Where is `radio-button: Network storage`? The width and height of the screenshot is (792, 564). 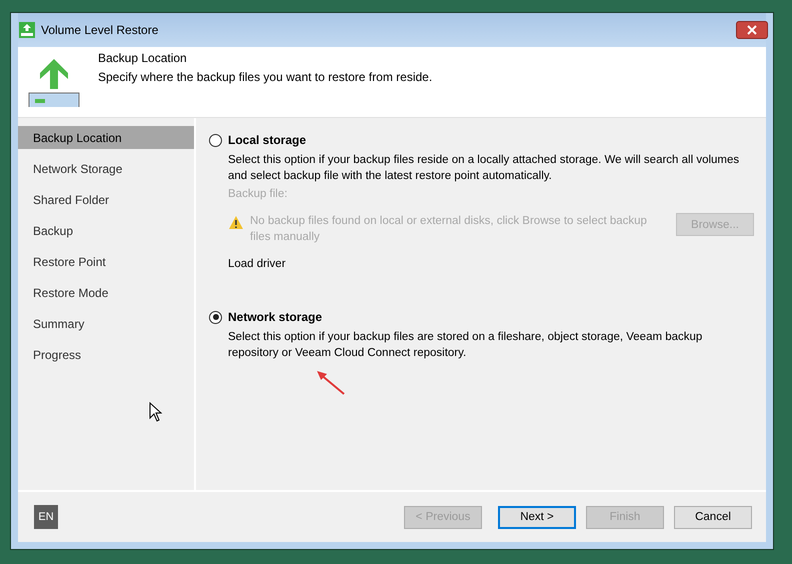 radio-button: Network storage is located at coordinates (265, 317).